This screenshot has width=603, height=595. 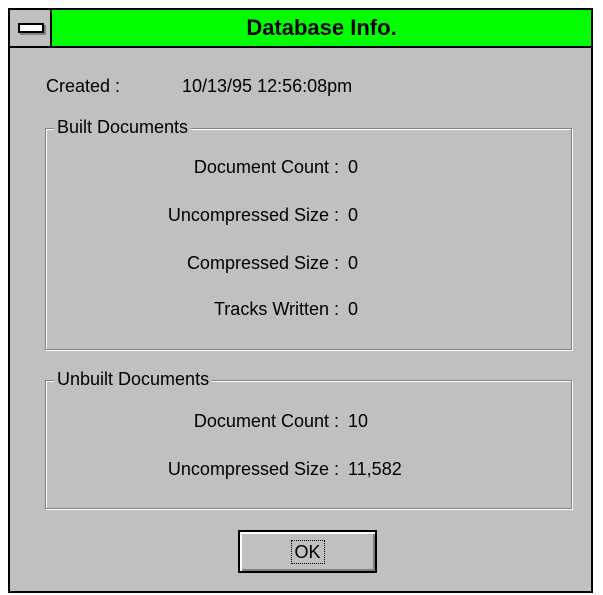 I want to click on title-bar: Database Info., so click(x=300, y=29).